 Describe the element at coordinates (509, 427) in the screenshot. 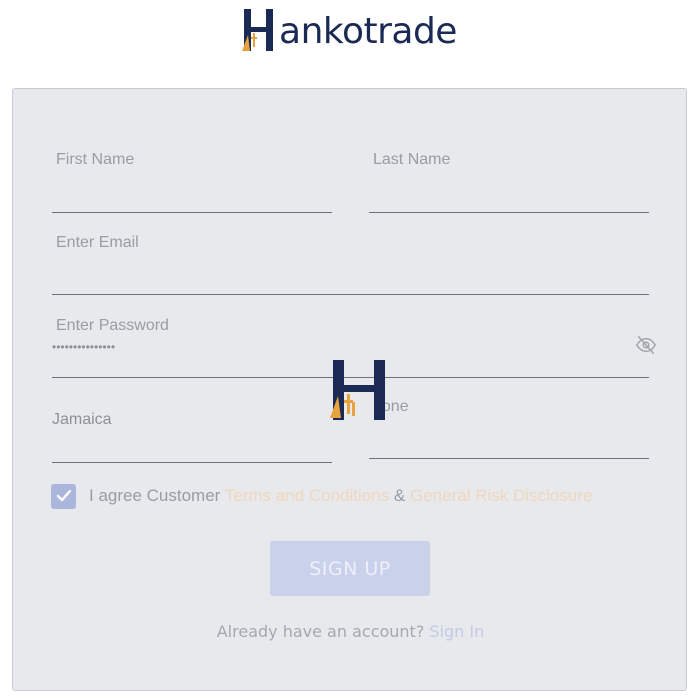

I see `phone-field: hone` at that location.